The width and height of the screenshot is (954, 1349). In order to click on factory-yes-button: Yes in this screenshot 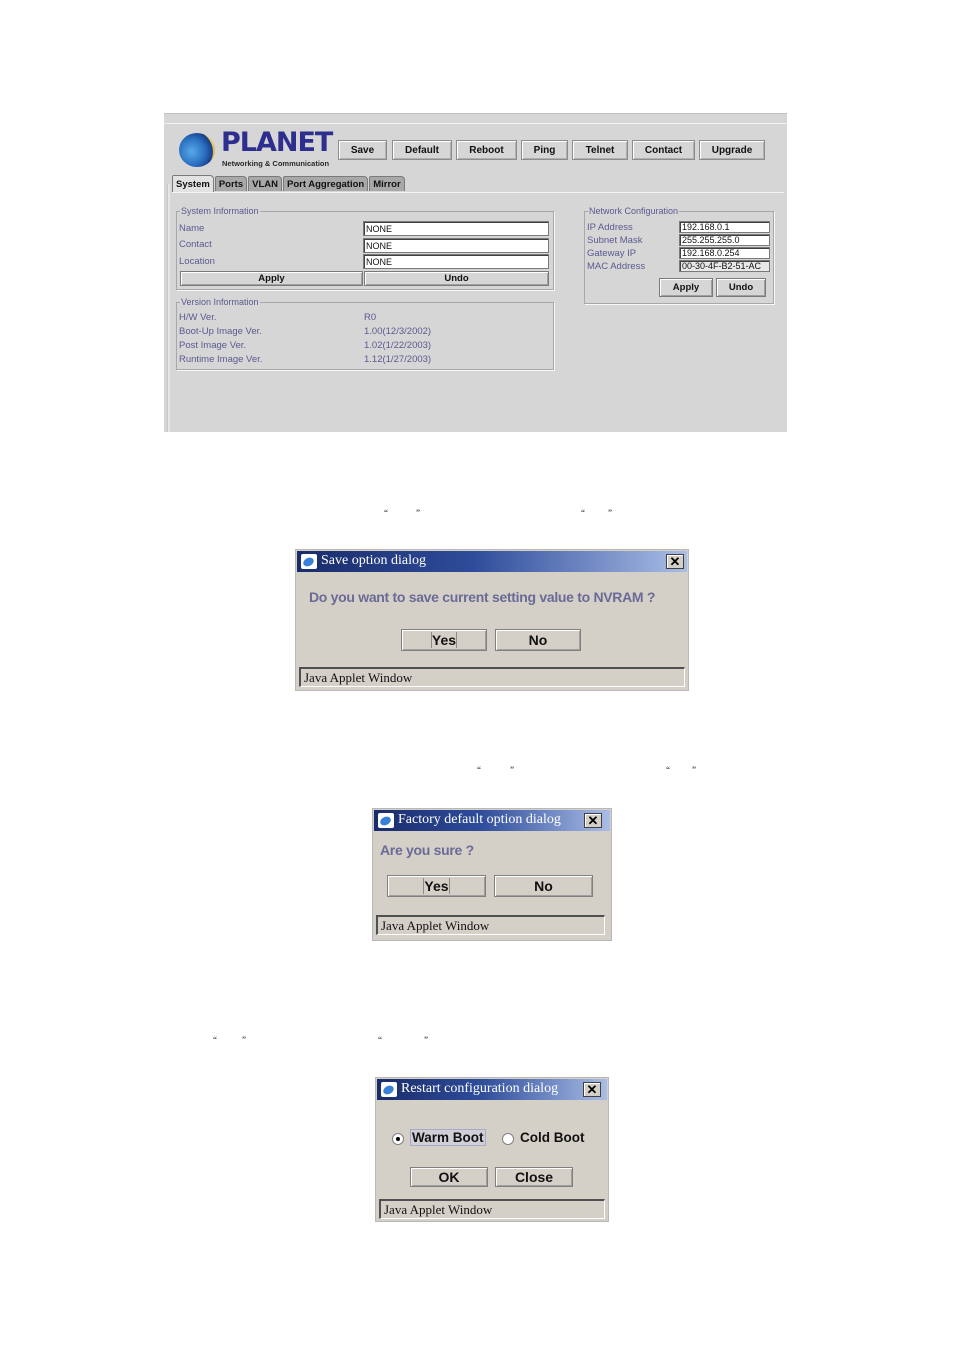, I will do `click(436, 886)`.